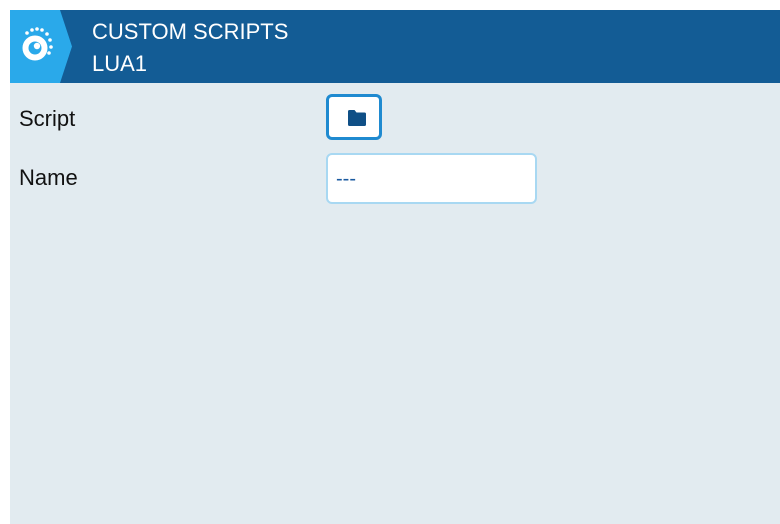  I want to click on script-file-button, so click(354, 117).